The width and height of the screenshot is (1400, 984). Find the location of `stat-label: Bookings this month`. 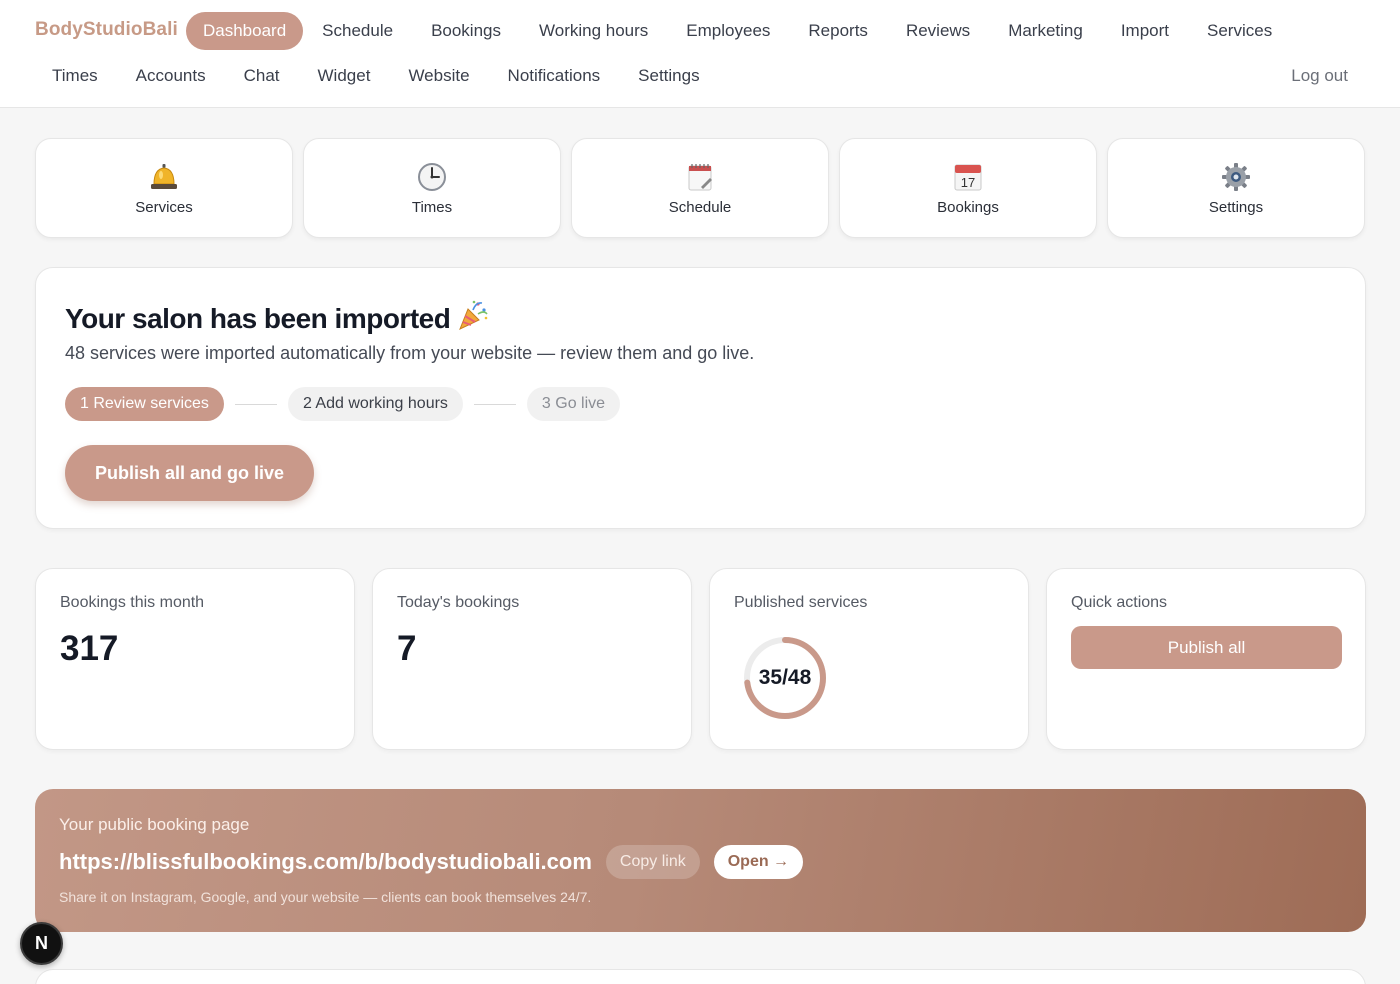

stat-label: Bookings this month is located at coordinates (132, 602).